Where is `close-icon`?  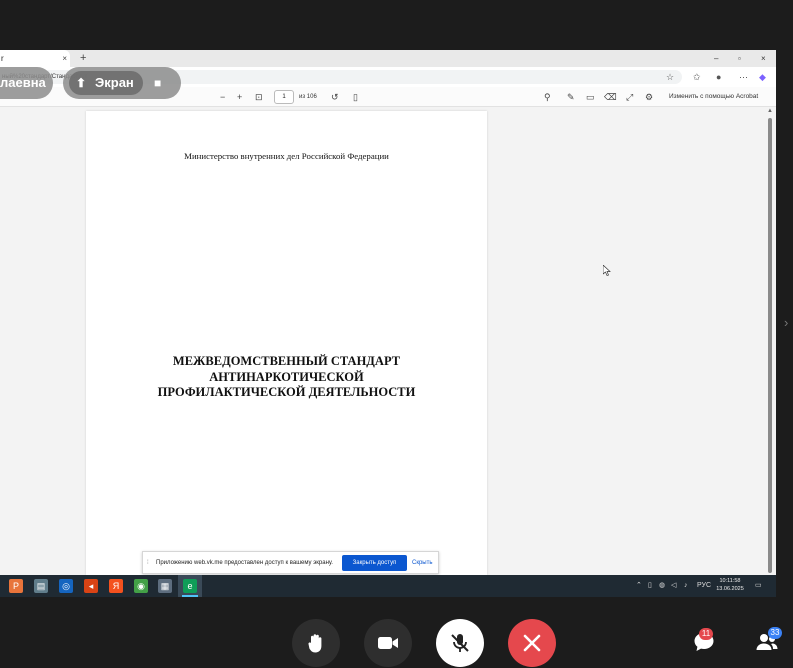 close-icon is located at coordinates (532, 643).